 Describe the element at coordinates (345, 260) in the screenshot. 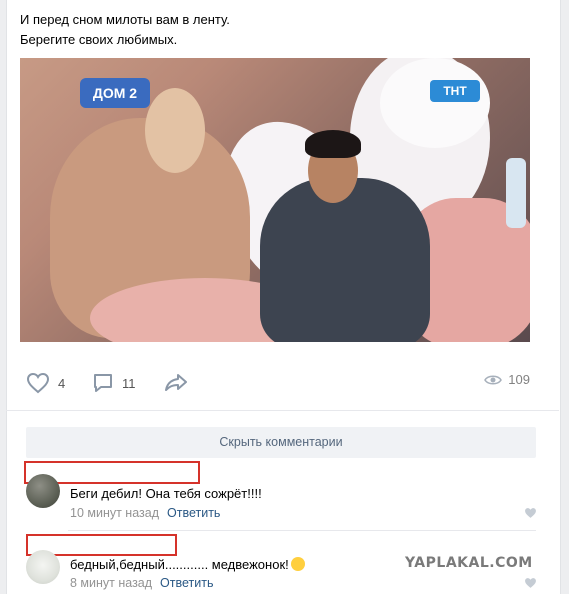

I see `man-figure` at that location.